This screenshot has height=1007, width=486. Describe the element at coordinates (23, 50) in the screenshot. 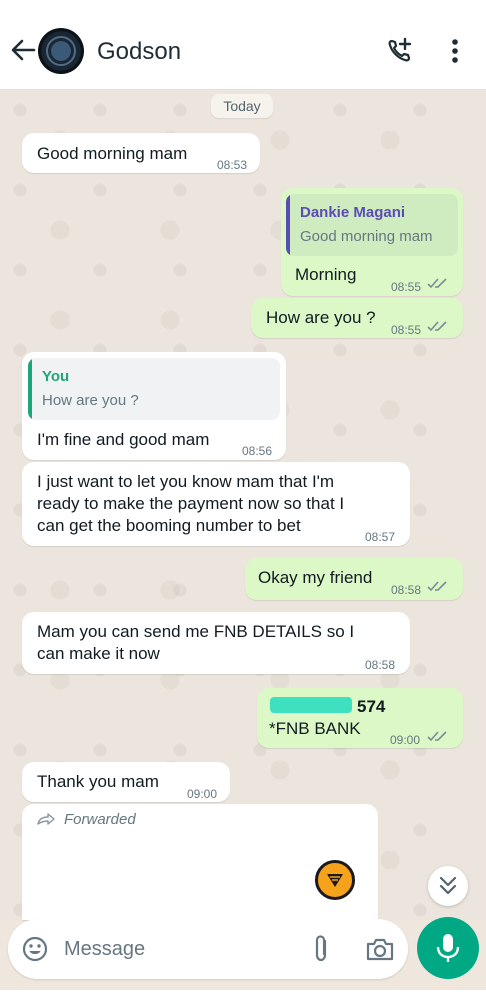

I see `back-arrow-icon` at that location.